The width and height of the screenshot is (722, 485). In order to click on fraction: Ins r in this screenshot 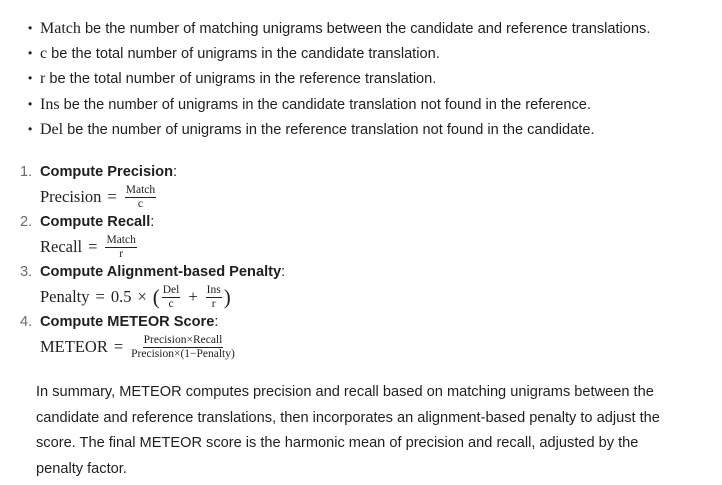, I will do `click(213, 296)`.